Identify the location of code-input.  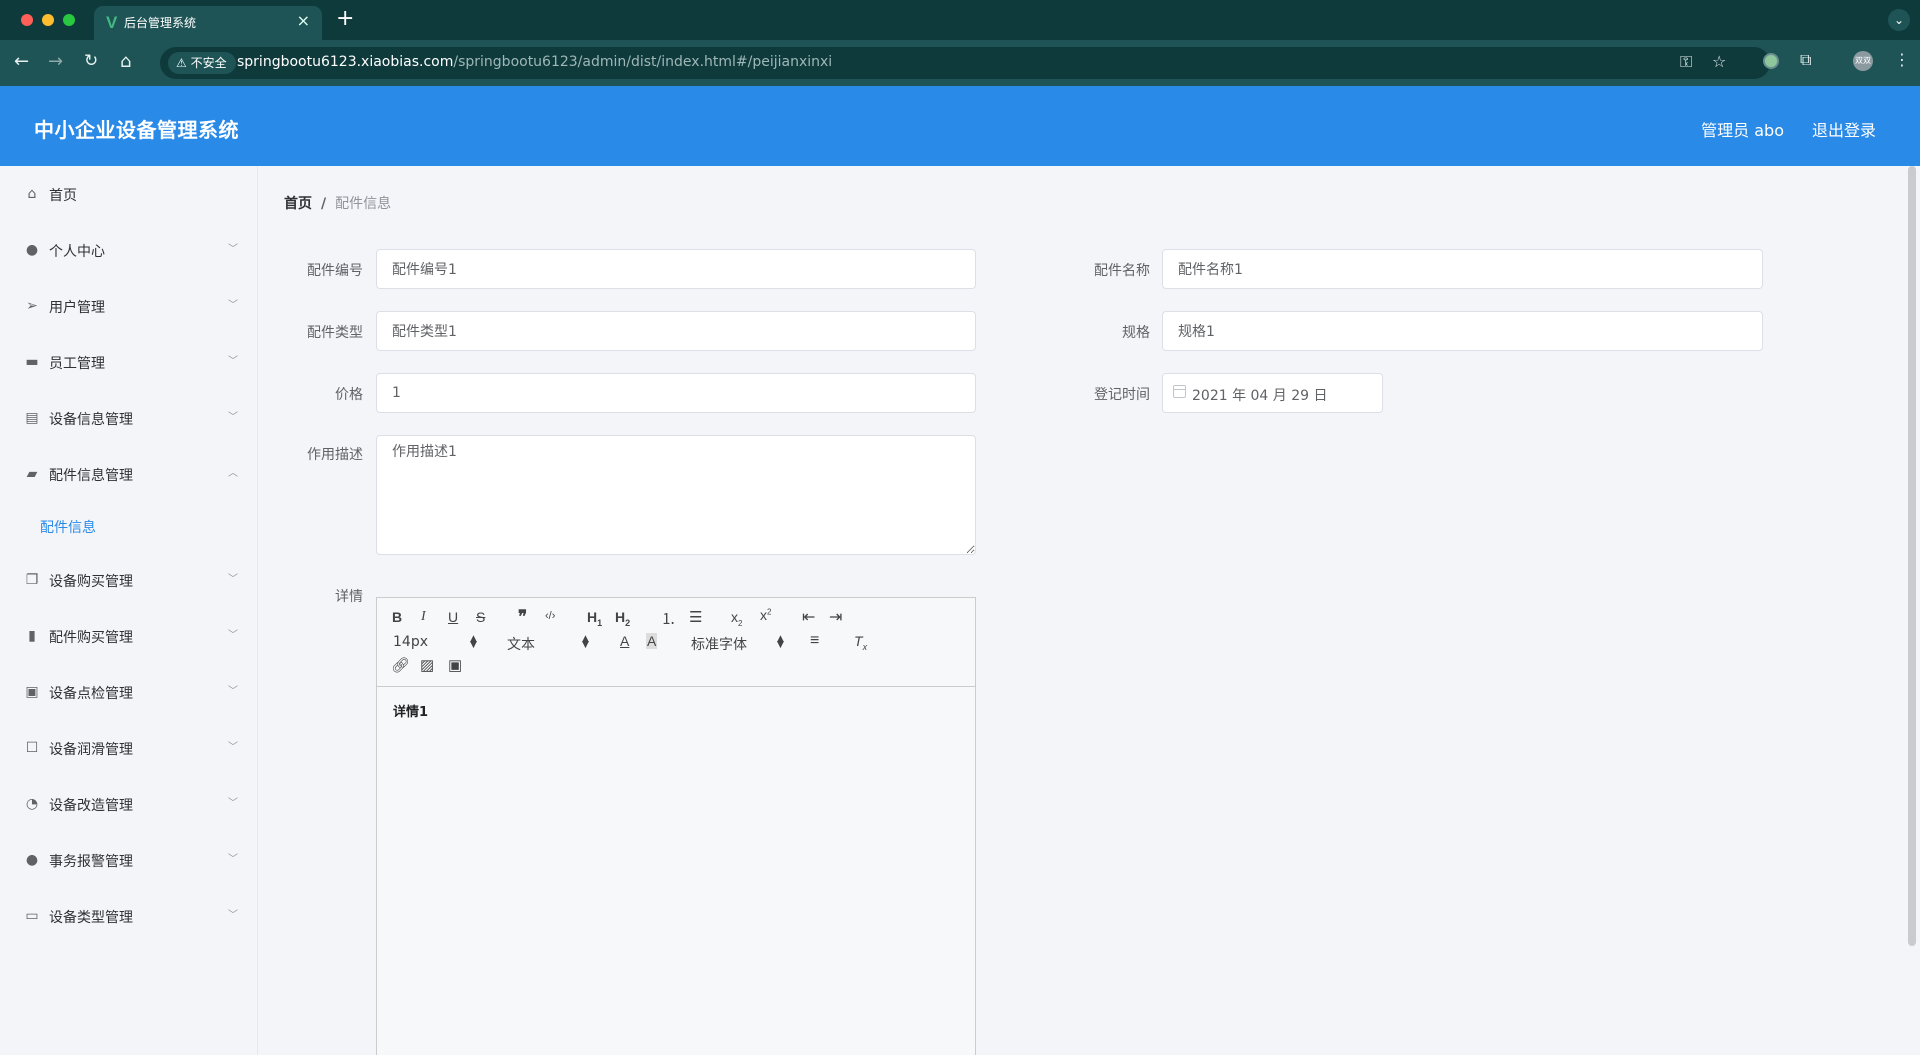
(676, 269).